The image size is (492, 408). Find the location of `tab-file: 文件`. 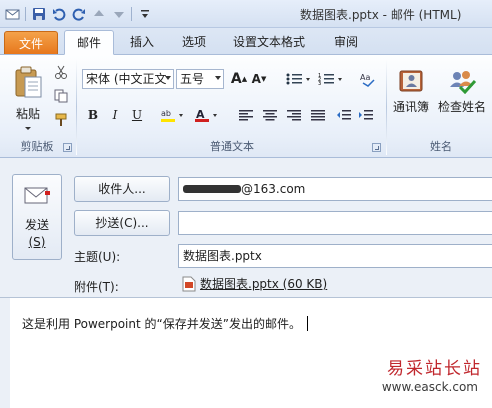

tab-file: 文件 is located at coordinates (31, 43).